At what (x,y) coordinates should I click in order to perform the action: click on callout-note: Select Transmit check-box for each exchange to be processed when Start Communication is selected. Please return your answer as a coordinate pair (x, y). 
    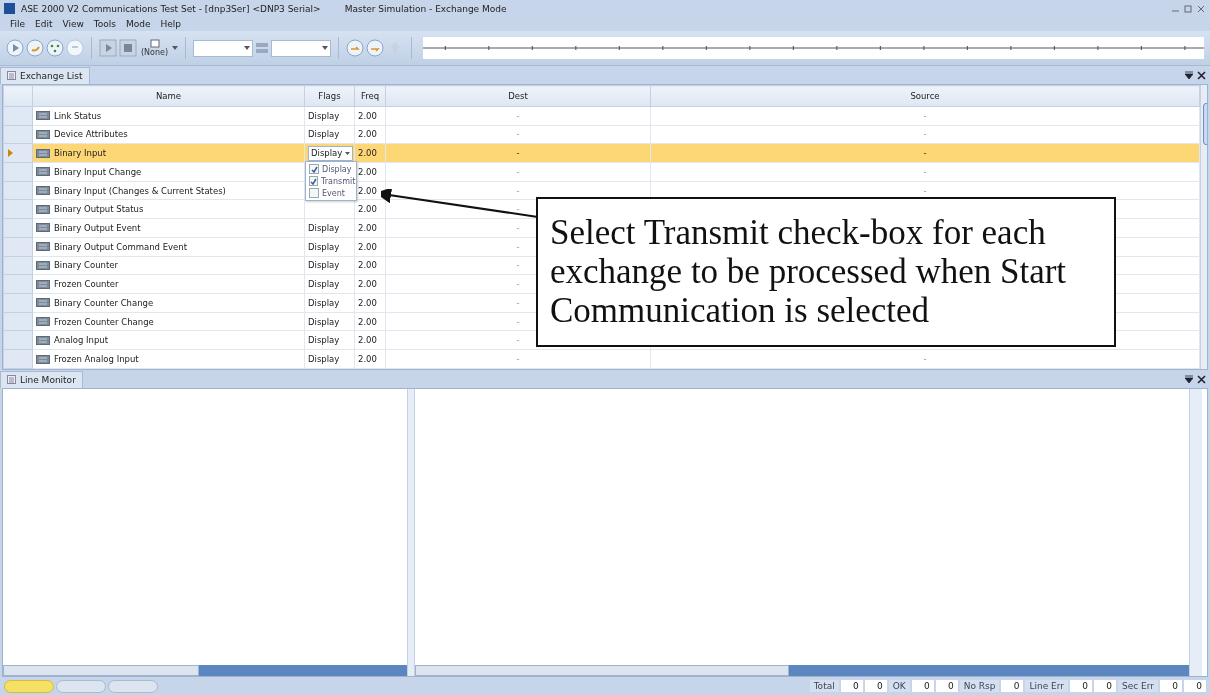
    Looking at the image, I should click on (826, 272).